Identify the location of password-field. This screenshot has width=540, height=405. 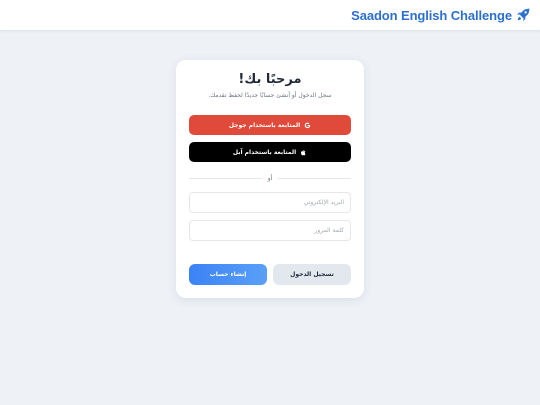
(270, 230).